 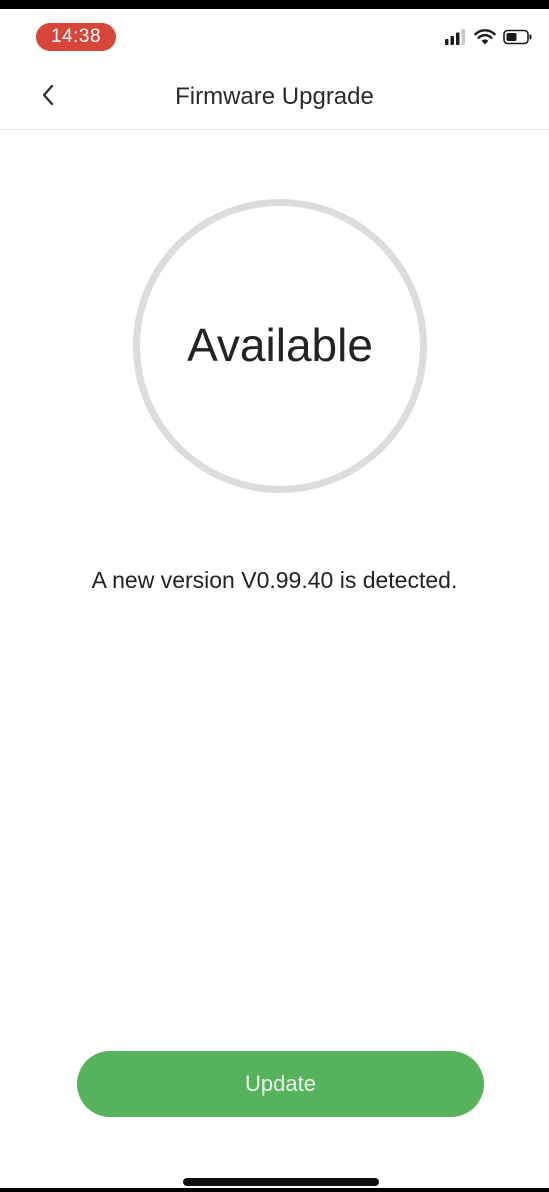 I want to click on battery-icon, so click(x=518, y=39).